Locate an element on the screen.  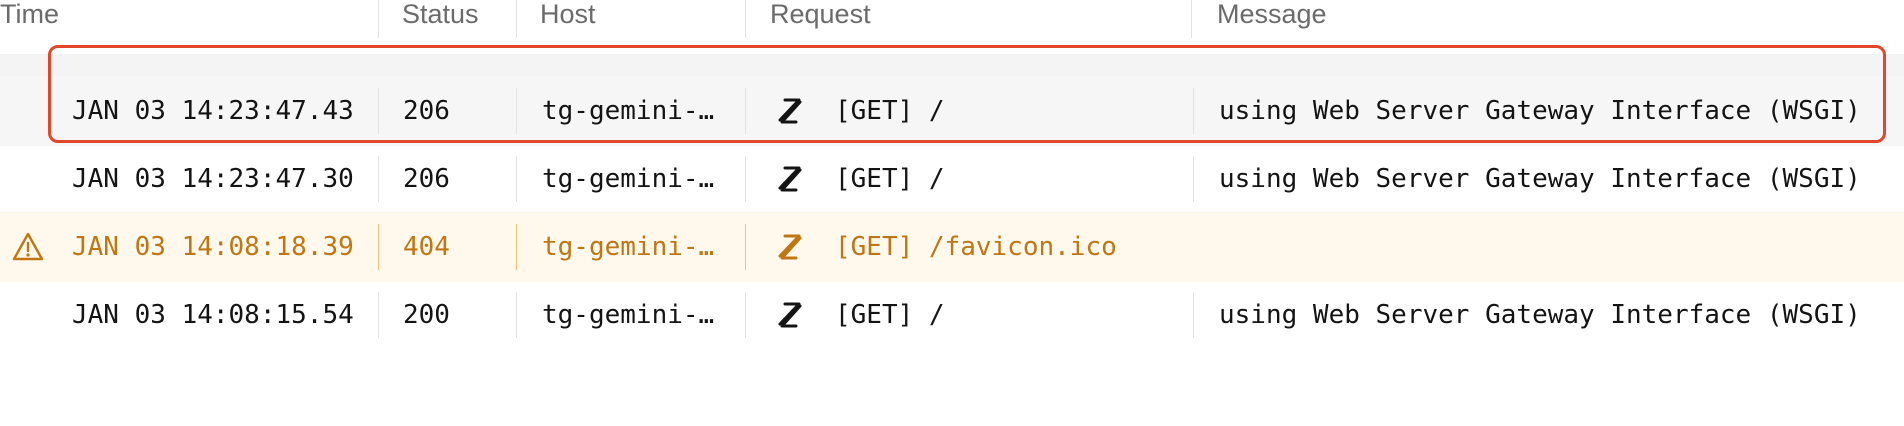
status-cell: 206 is located at coordinates (426, 179).